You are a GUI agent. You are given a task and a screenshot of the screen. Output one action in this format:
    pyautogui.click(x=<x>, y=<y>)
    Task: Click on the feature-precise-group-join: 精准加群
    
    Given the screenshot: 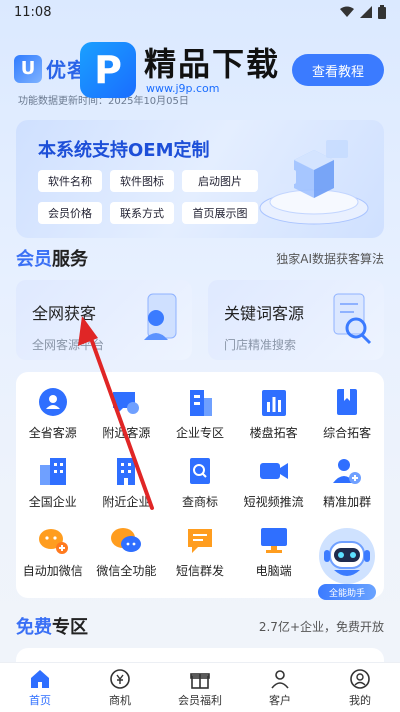 What is the action you would take?
    pyautogui.click(x=347, y=482)
    